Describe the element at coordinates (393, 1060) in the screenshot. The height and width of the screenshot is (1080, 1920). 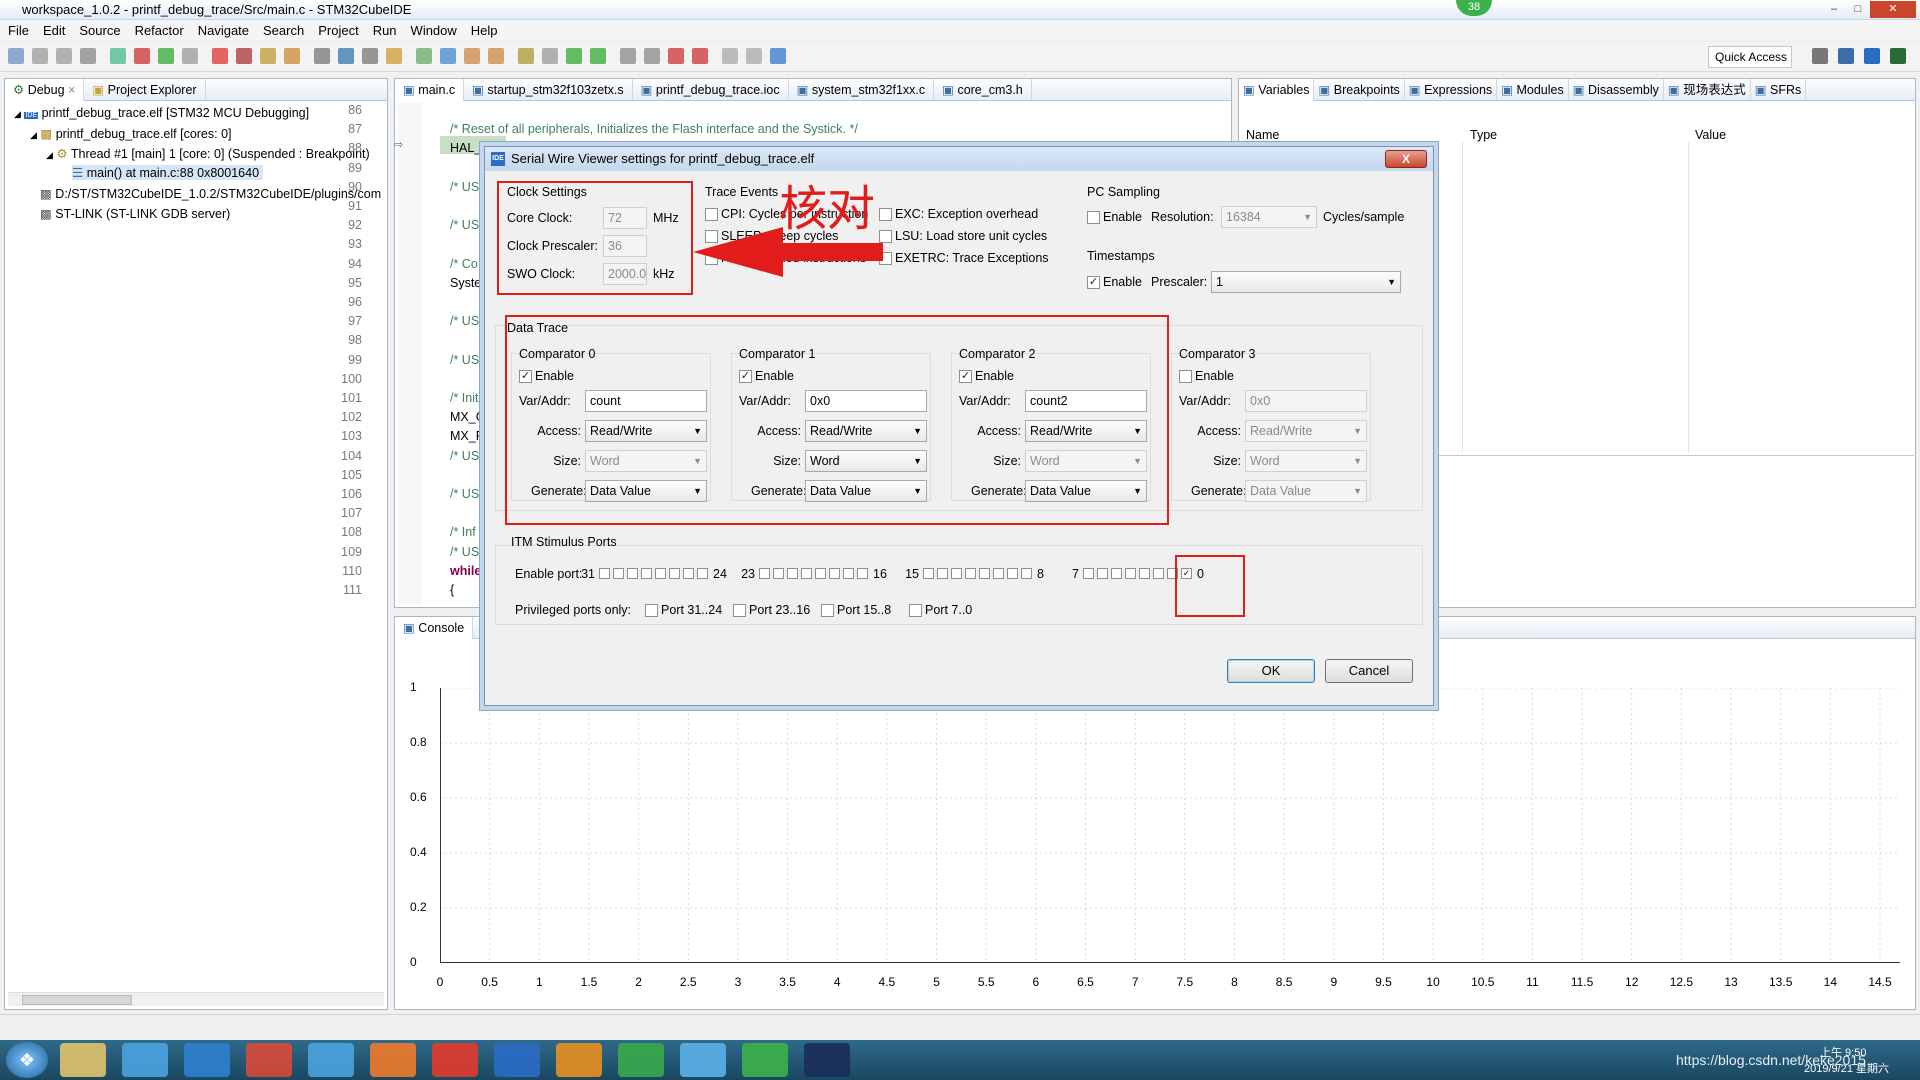
I see `pdf-icon` at that location.